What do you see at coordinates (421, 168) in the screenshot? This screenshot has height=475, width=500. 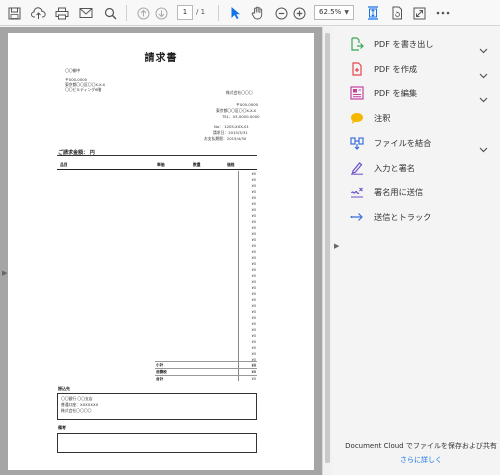 I see `tool-fill-sign: 入力と署名` at bounding box center [421, 168].